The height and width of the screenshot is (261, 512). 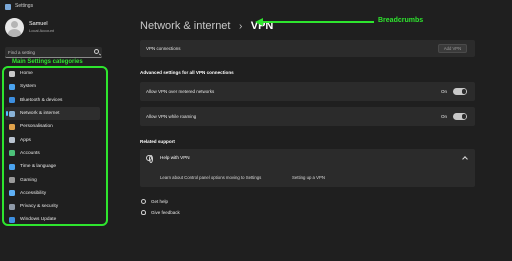 I want to click on roaming-toggle, so click(x=460, y=116).